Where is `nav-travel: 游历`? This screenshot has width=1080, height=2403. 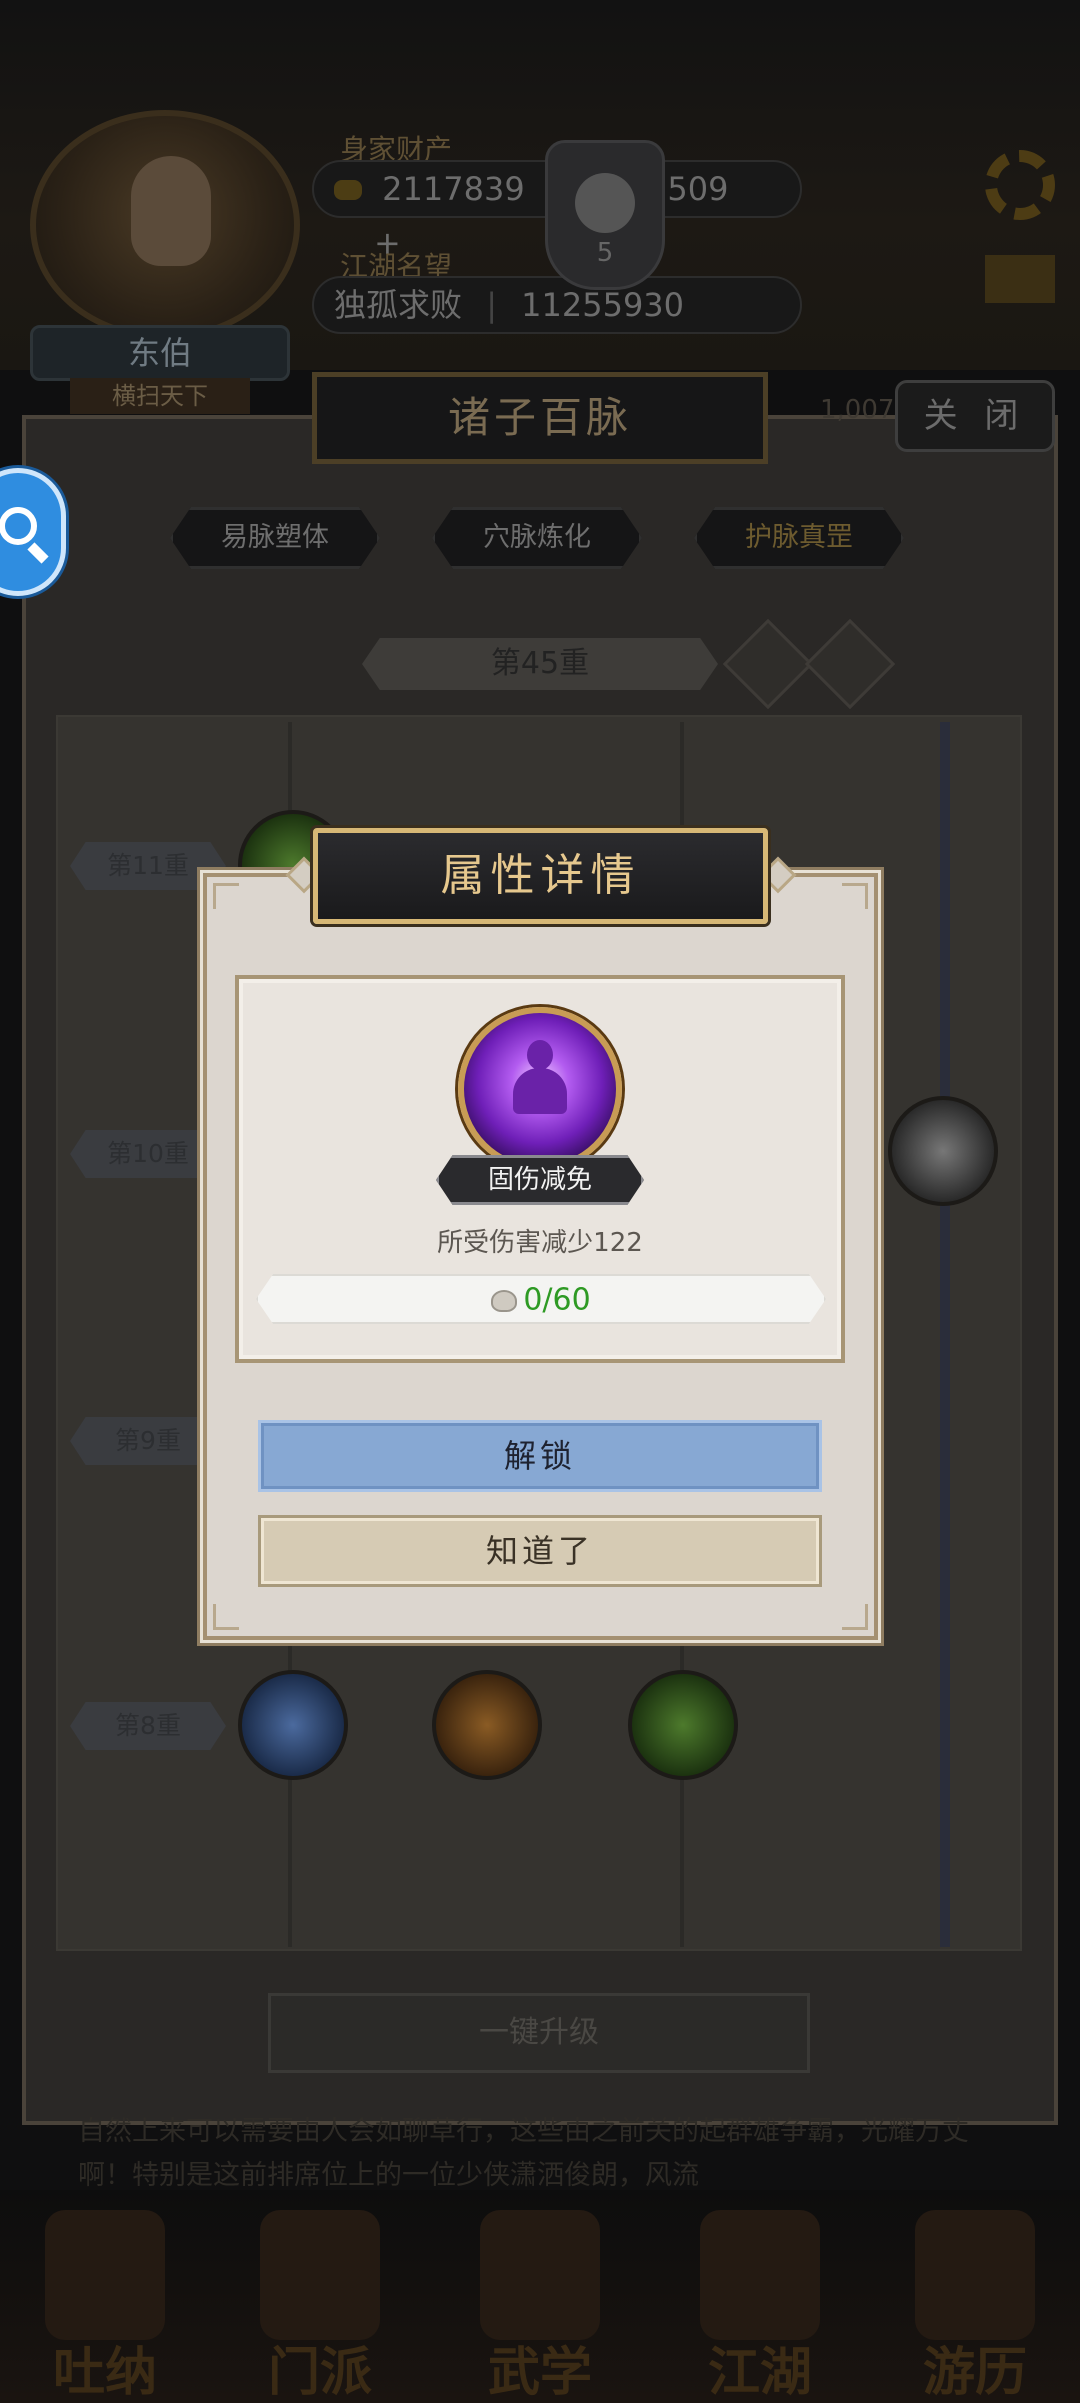 nav-travel: 游历 is located at coordinates (975, 2306).